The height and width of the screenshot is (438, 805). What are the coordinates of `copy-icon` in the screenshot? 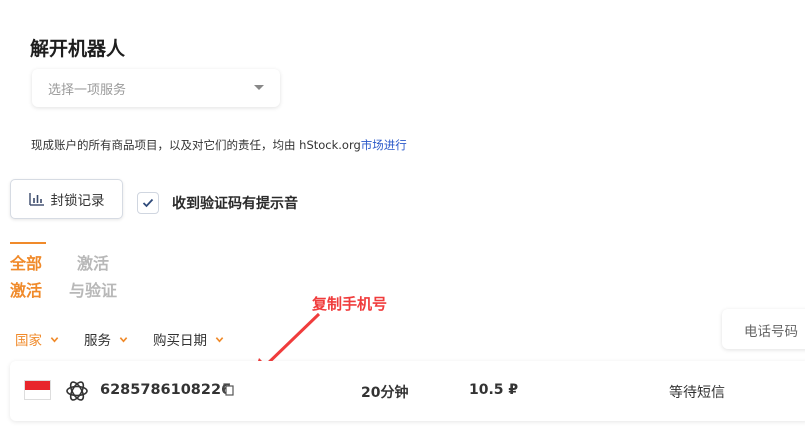 It's located at (228, 389).